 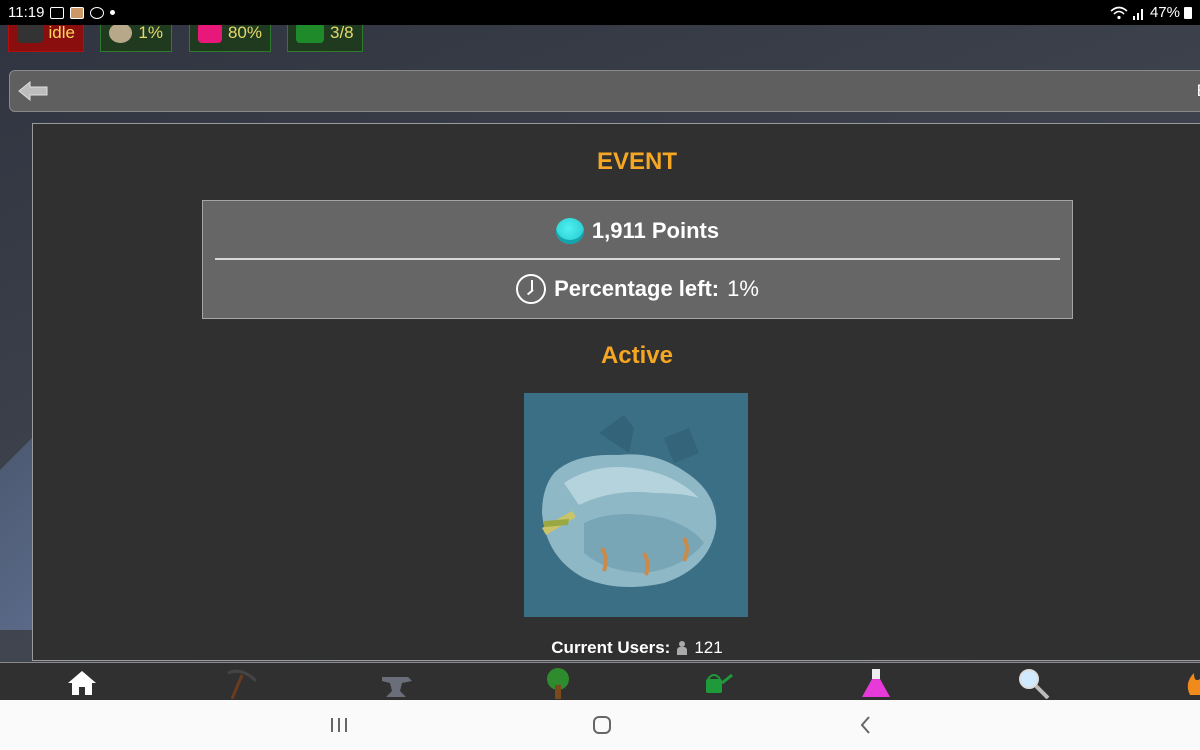 What do you see at coordinates (636, 161) in the screenshot?
I see `event-title: EVENT` at bounding box center [636, 161].